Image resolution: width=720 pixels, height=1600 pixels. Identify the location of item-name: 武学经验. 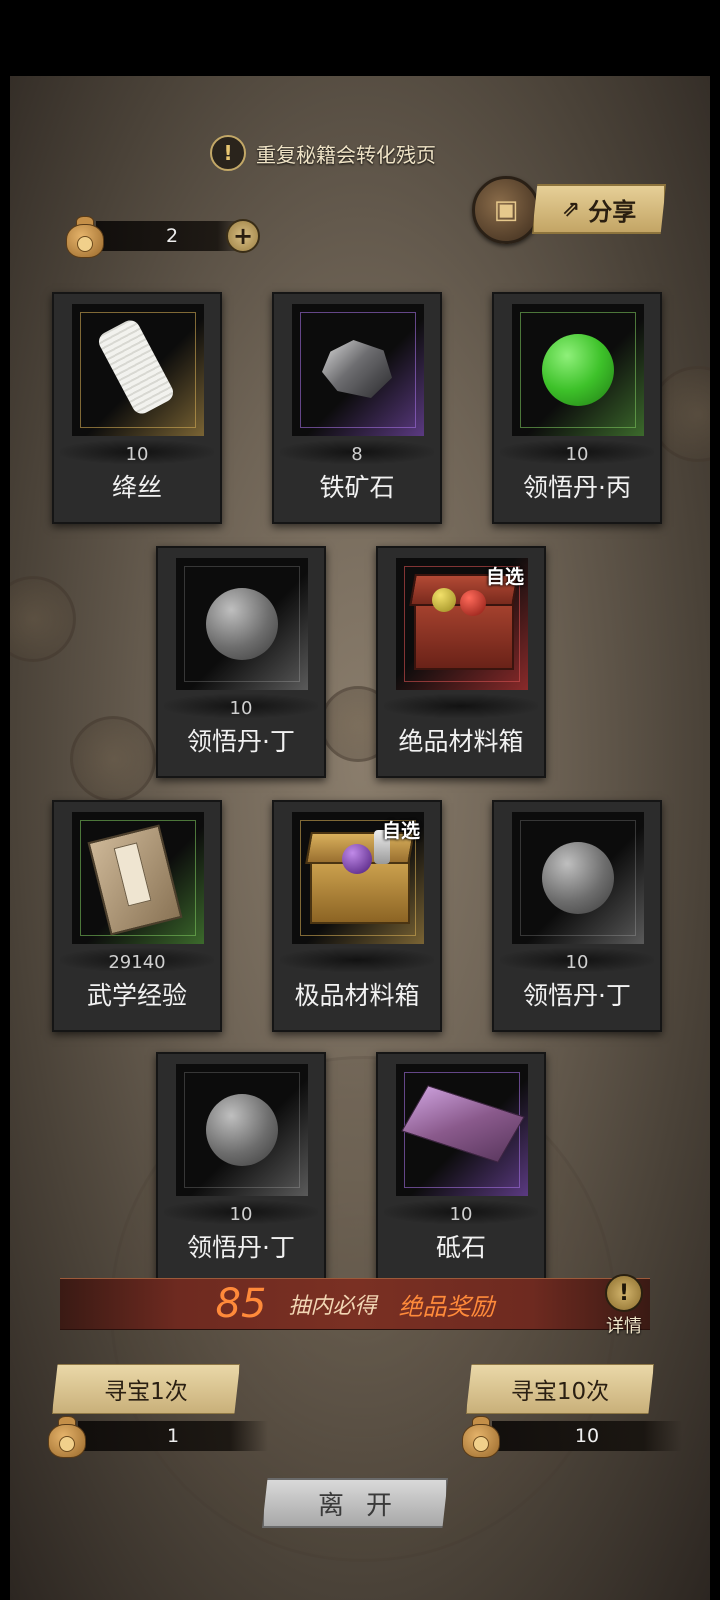
(136, 995).